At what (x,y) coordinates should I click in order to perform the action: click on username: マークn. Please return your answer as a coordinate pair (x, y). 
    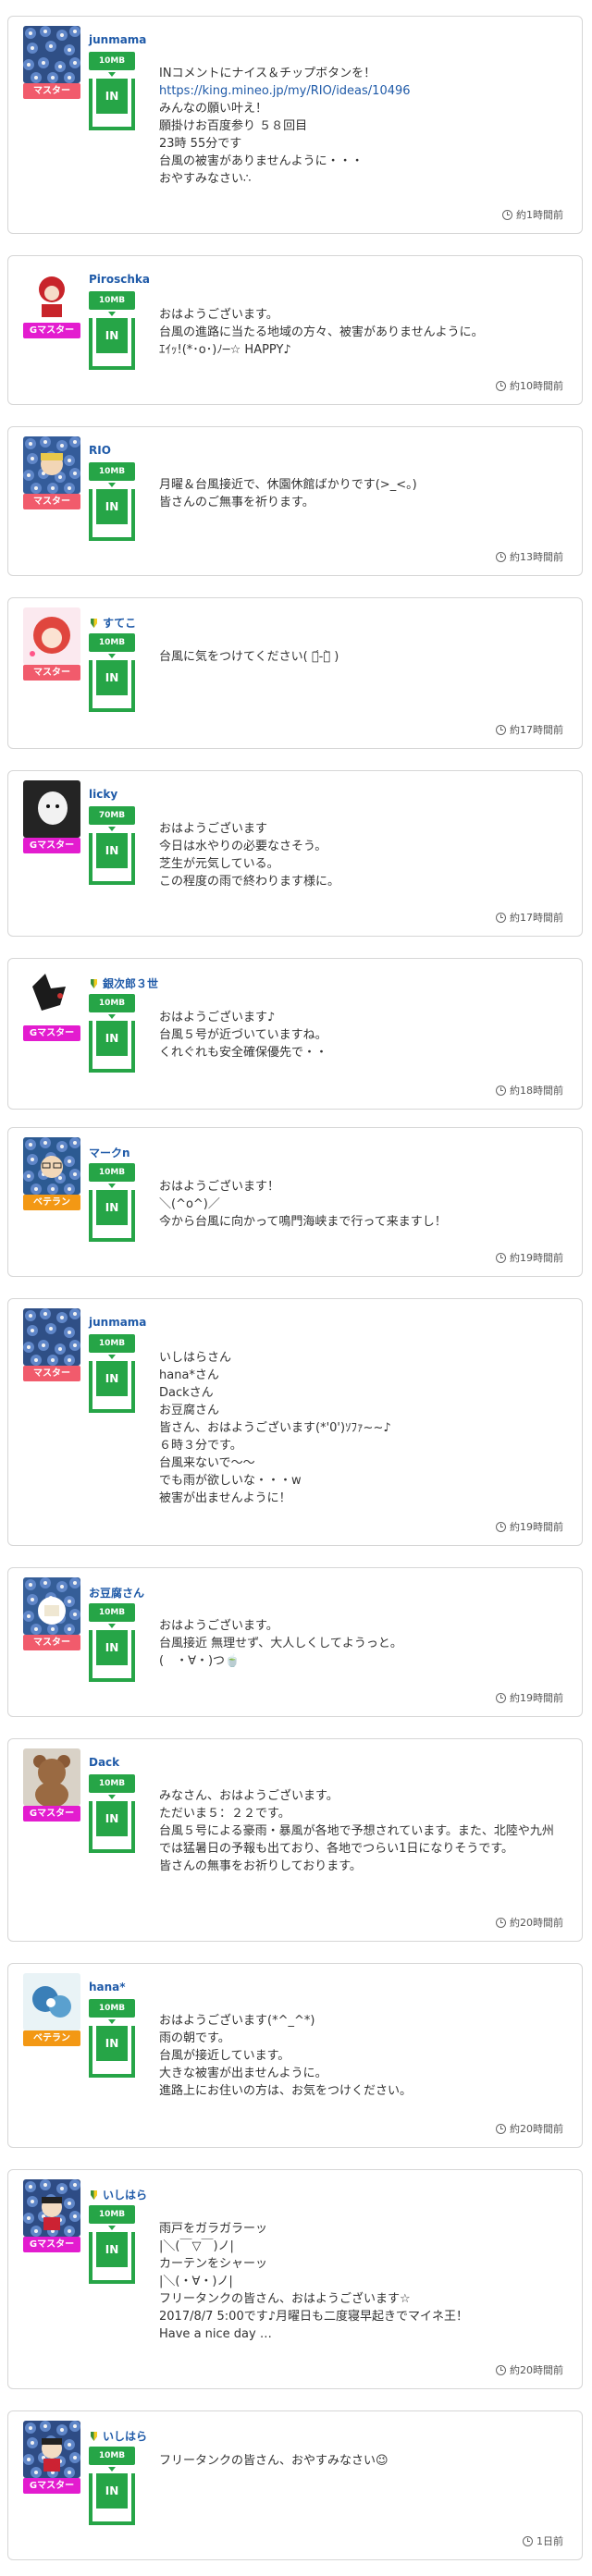
    Looking at the image, I should click on (110, 1152).